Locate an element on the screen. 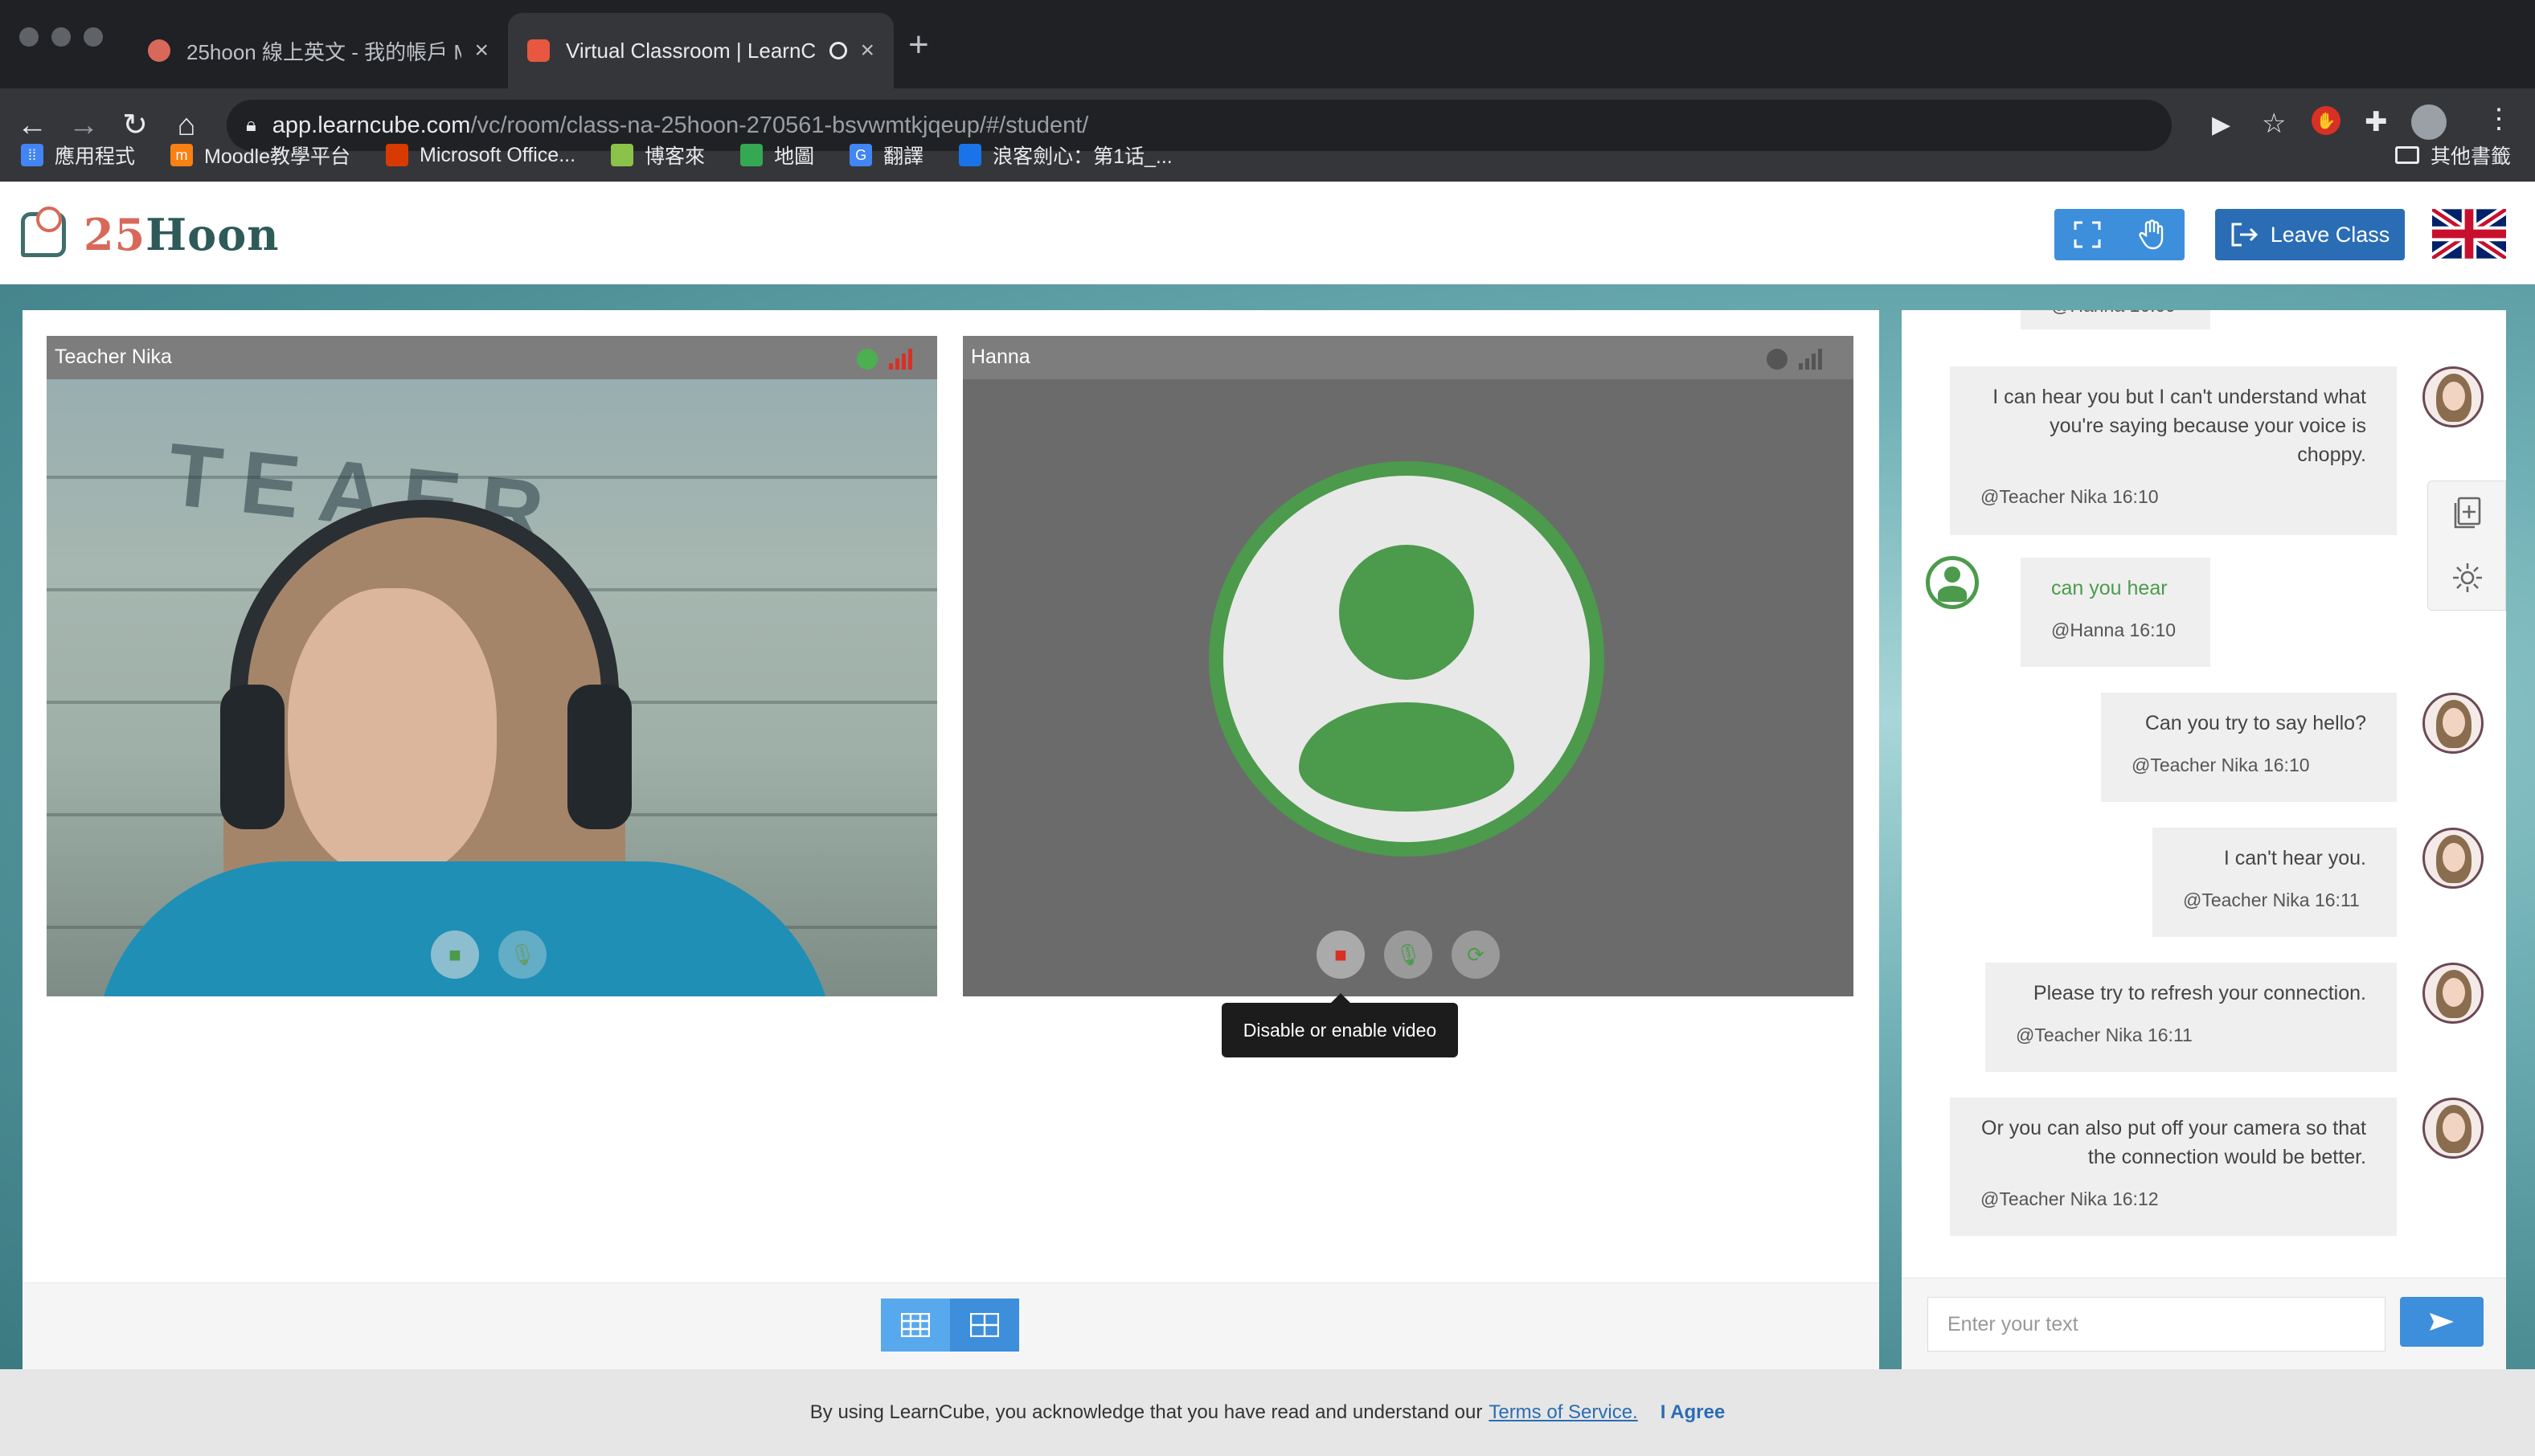 The height and width of the screenshot is (1456, 2535). window-close-dot is located at coordinates (29, 37).